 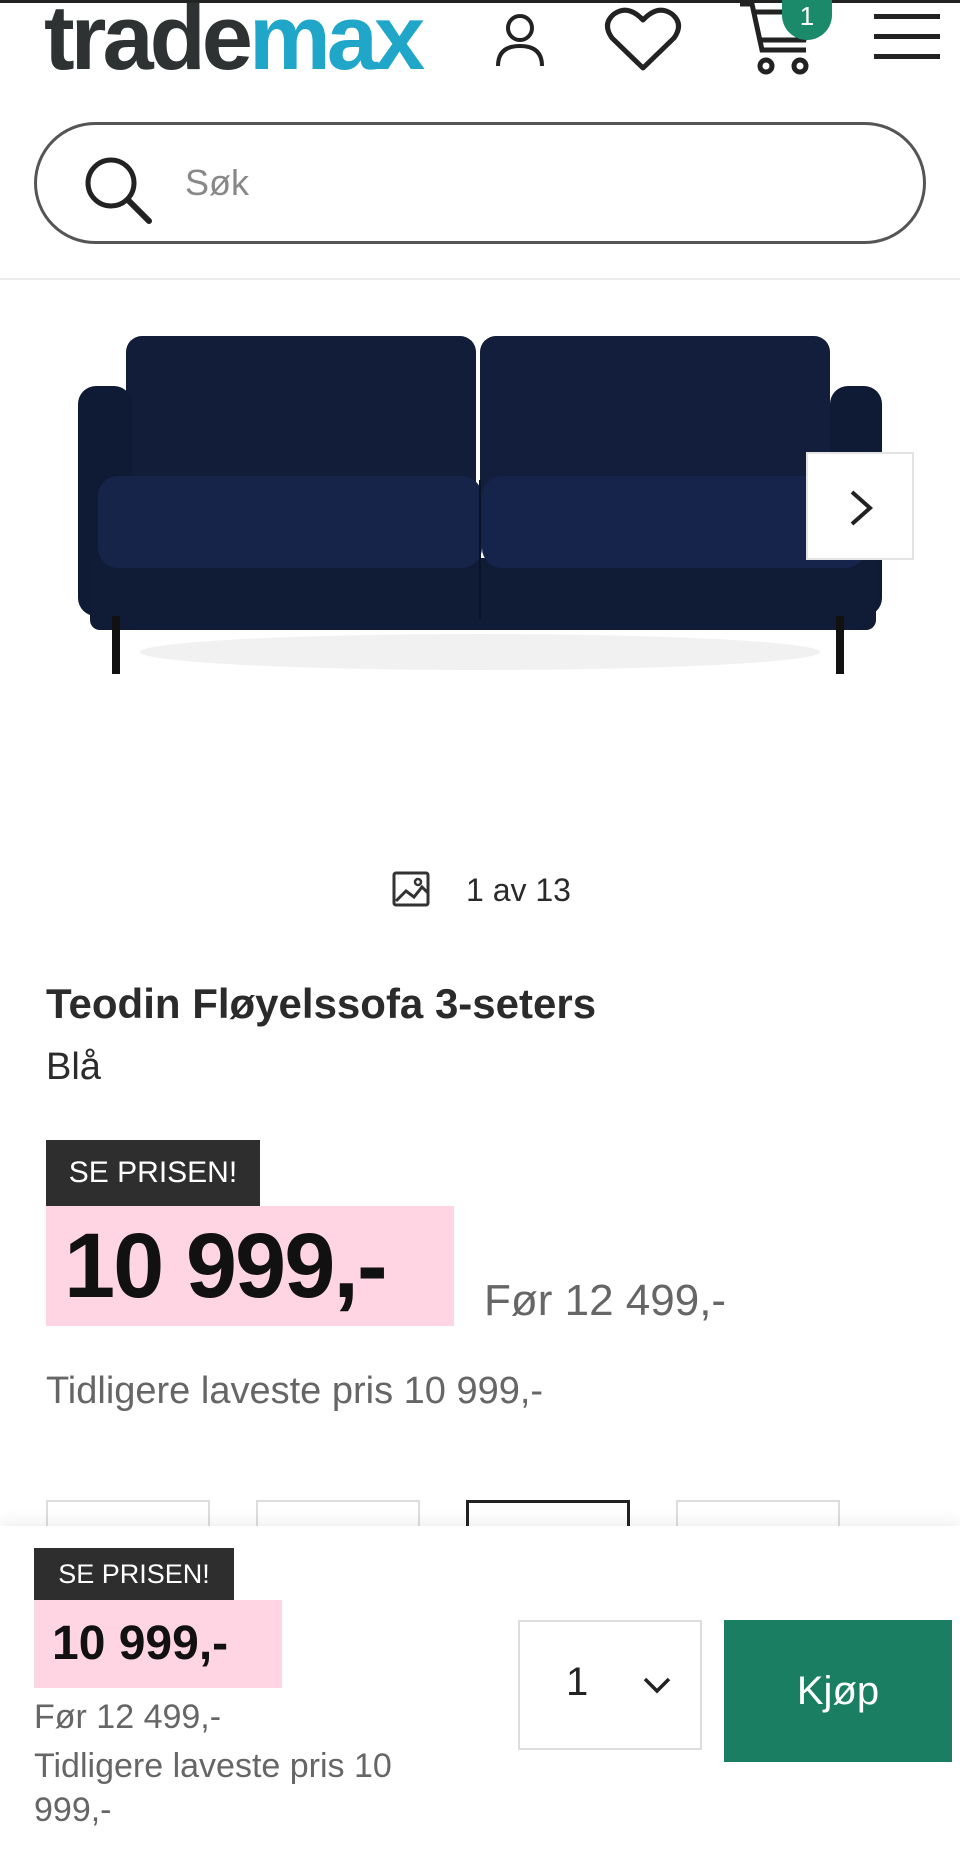 What do you see at coordinates (525, 183) in the screenshot?
I see `search-input` at bounding box center [525, 183].